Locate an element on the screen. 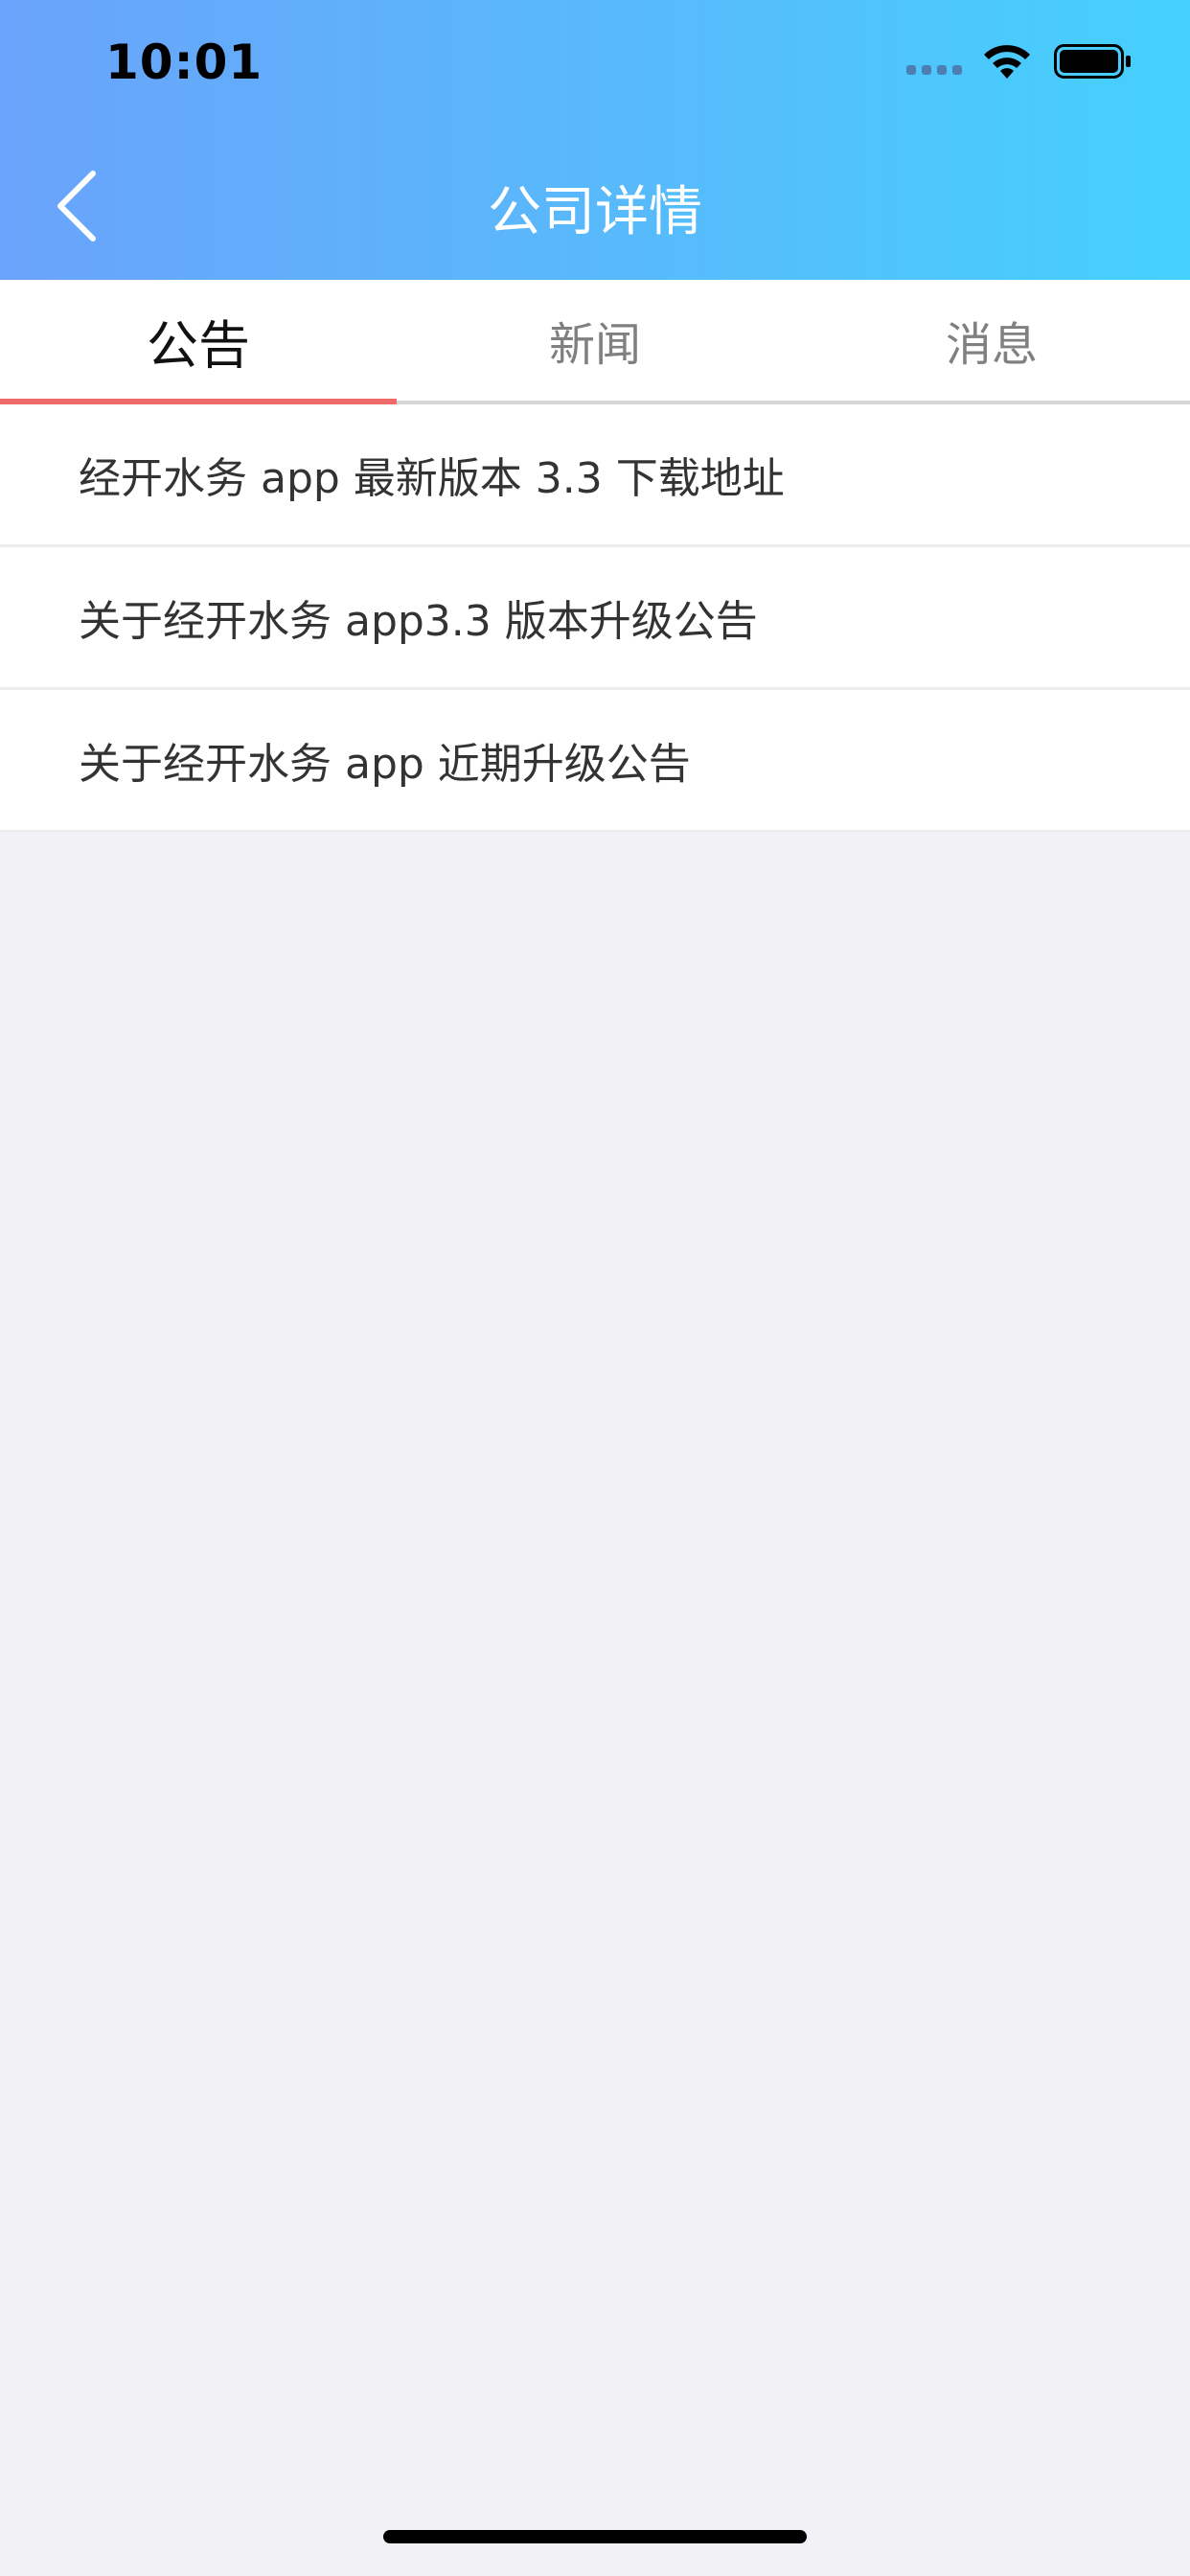 The image size is (1190, 2576). cellular-signal-icon is located at coordinates (934, 70).